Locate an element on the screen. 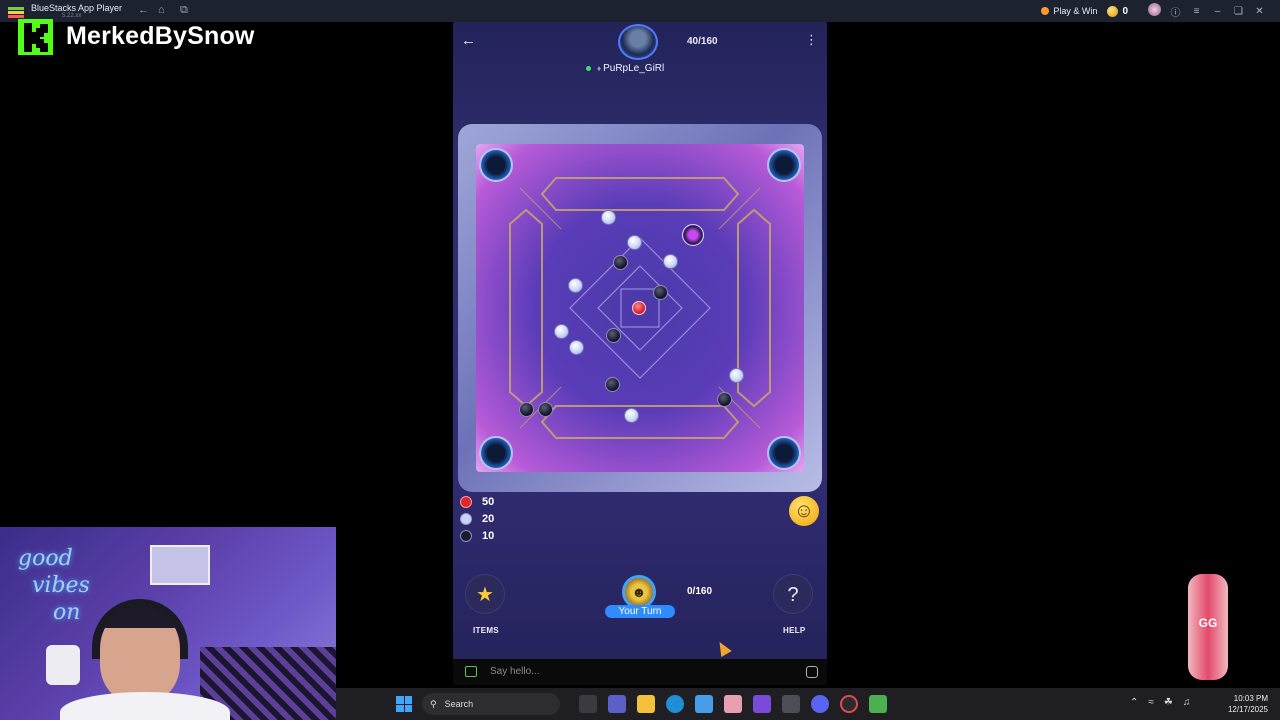 This screenshot has width=1280, height=720. smiley-icon: ☺ is located at coordinates (804, 511).